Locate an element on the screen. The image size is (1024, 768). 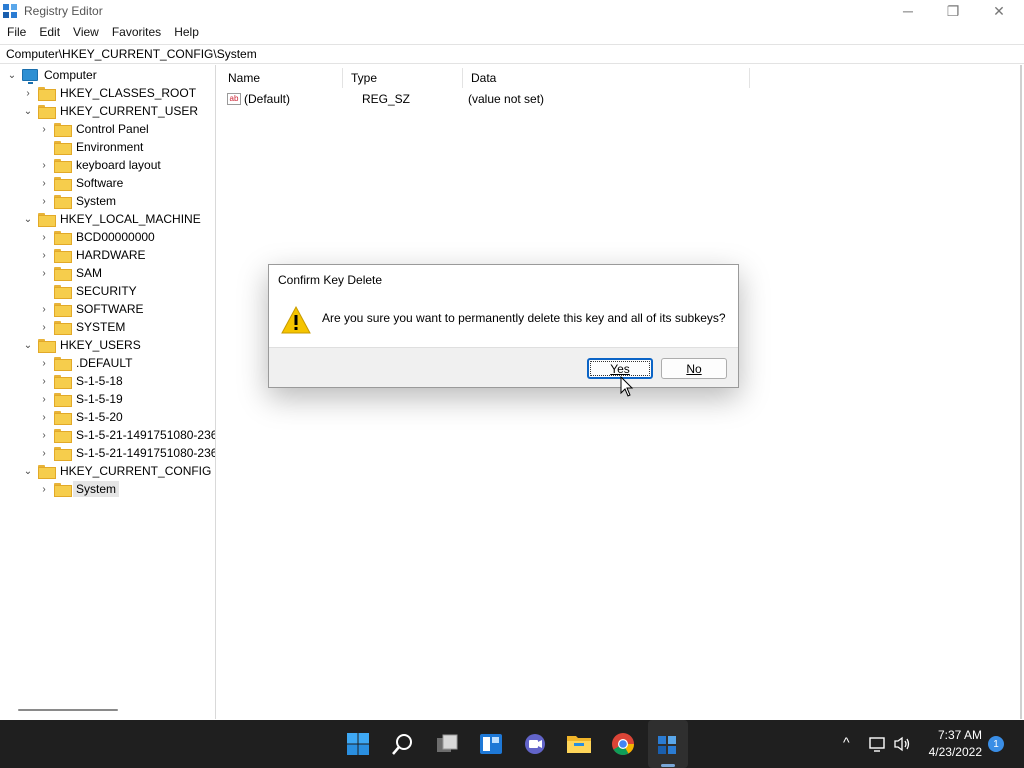
tree-node: › S-1-5-19 is located at coordinates (80, 399).